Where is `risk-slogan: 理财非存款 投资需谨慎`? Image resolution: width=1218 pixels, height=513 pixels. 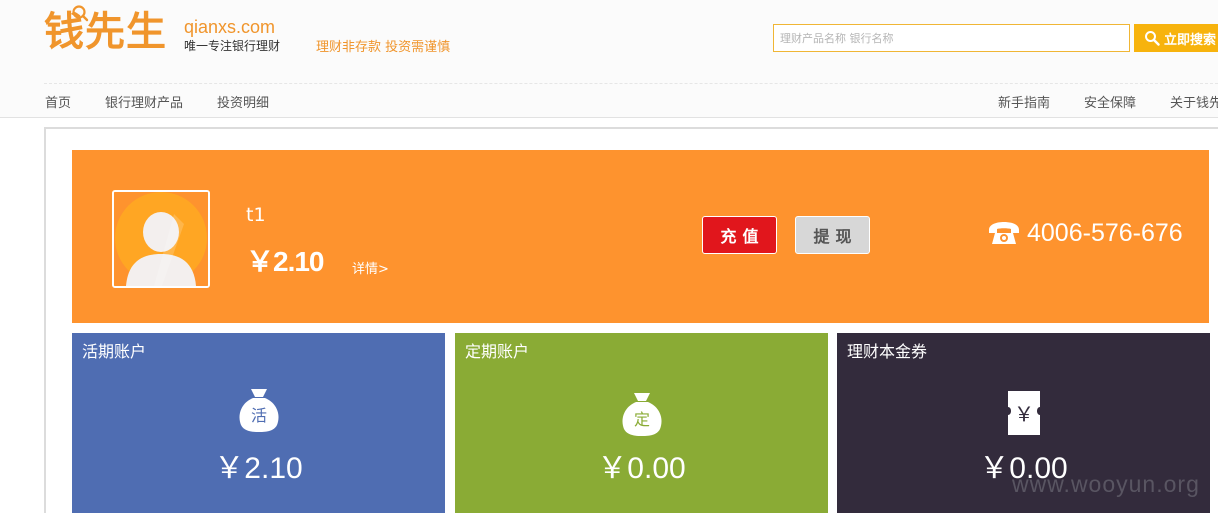
risk-slogan: 理财非存款 投资需谨慎 is located at coordinates (383, 47).